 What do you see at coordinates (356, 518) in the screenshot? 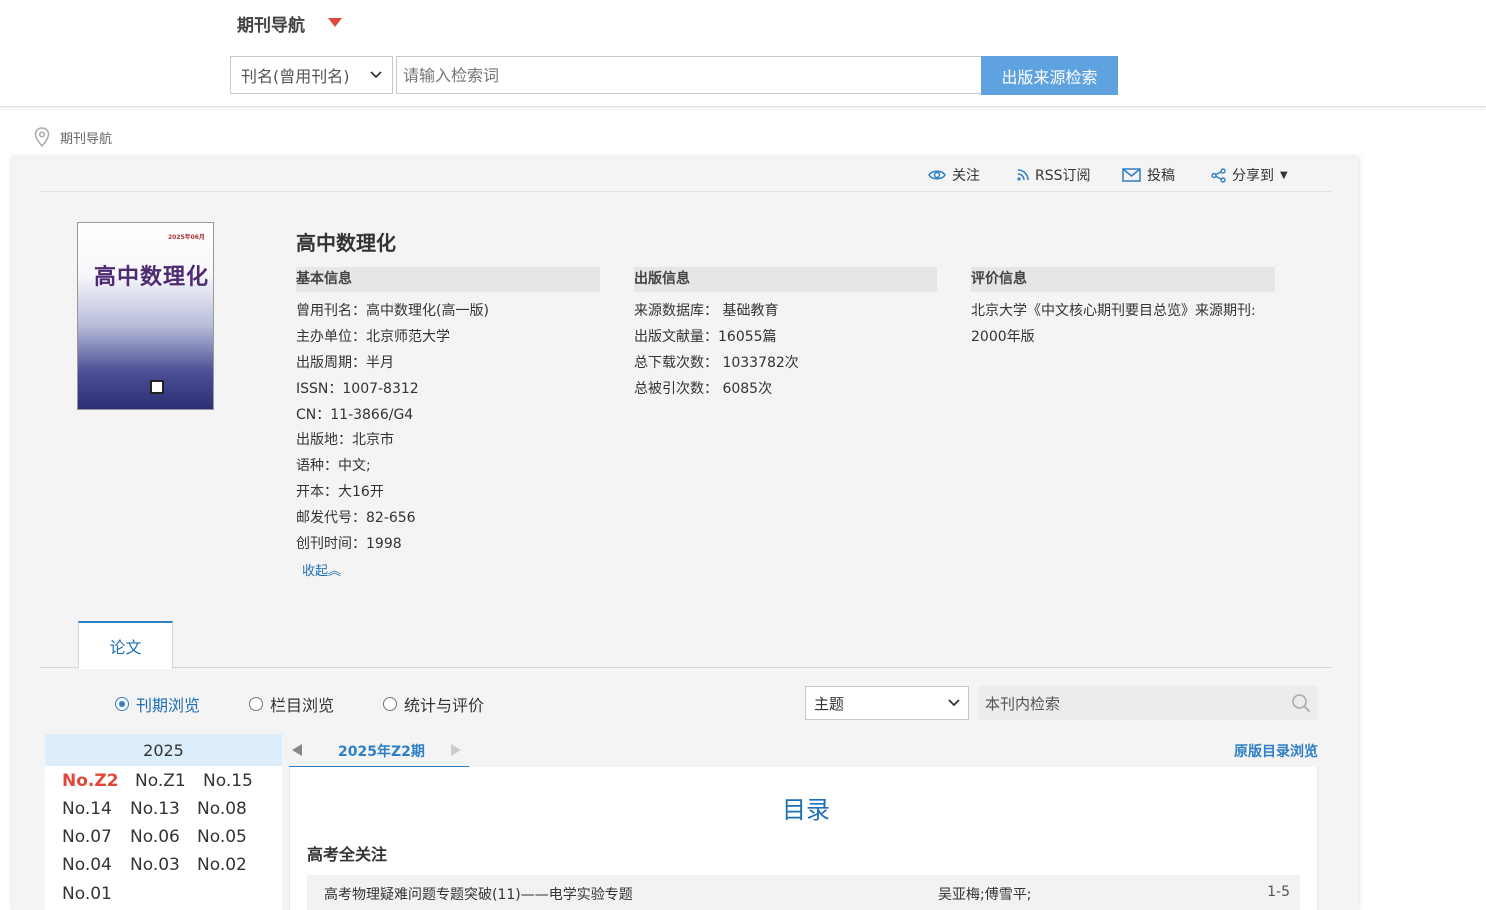
I see `info-postal-code: 邮发代号：82-656` at bounding box center [356, 518].